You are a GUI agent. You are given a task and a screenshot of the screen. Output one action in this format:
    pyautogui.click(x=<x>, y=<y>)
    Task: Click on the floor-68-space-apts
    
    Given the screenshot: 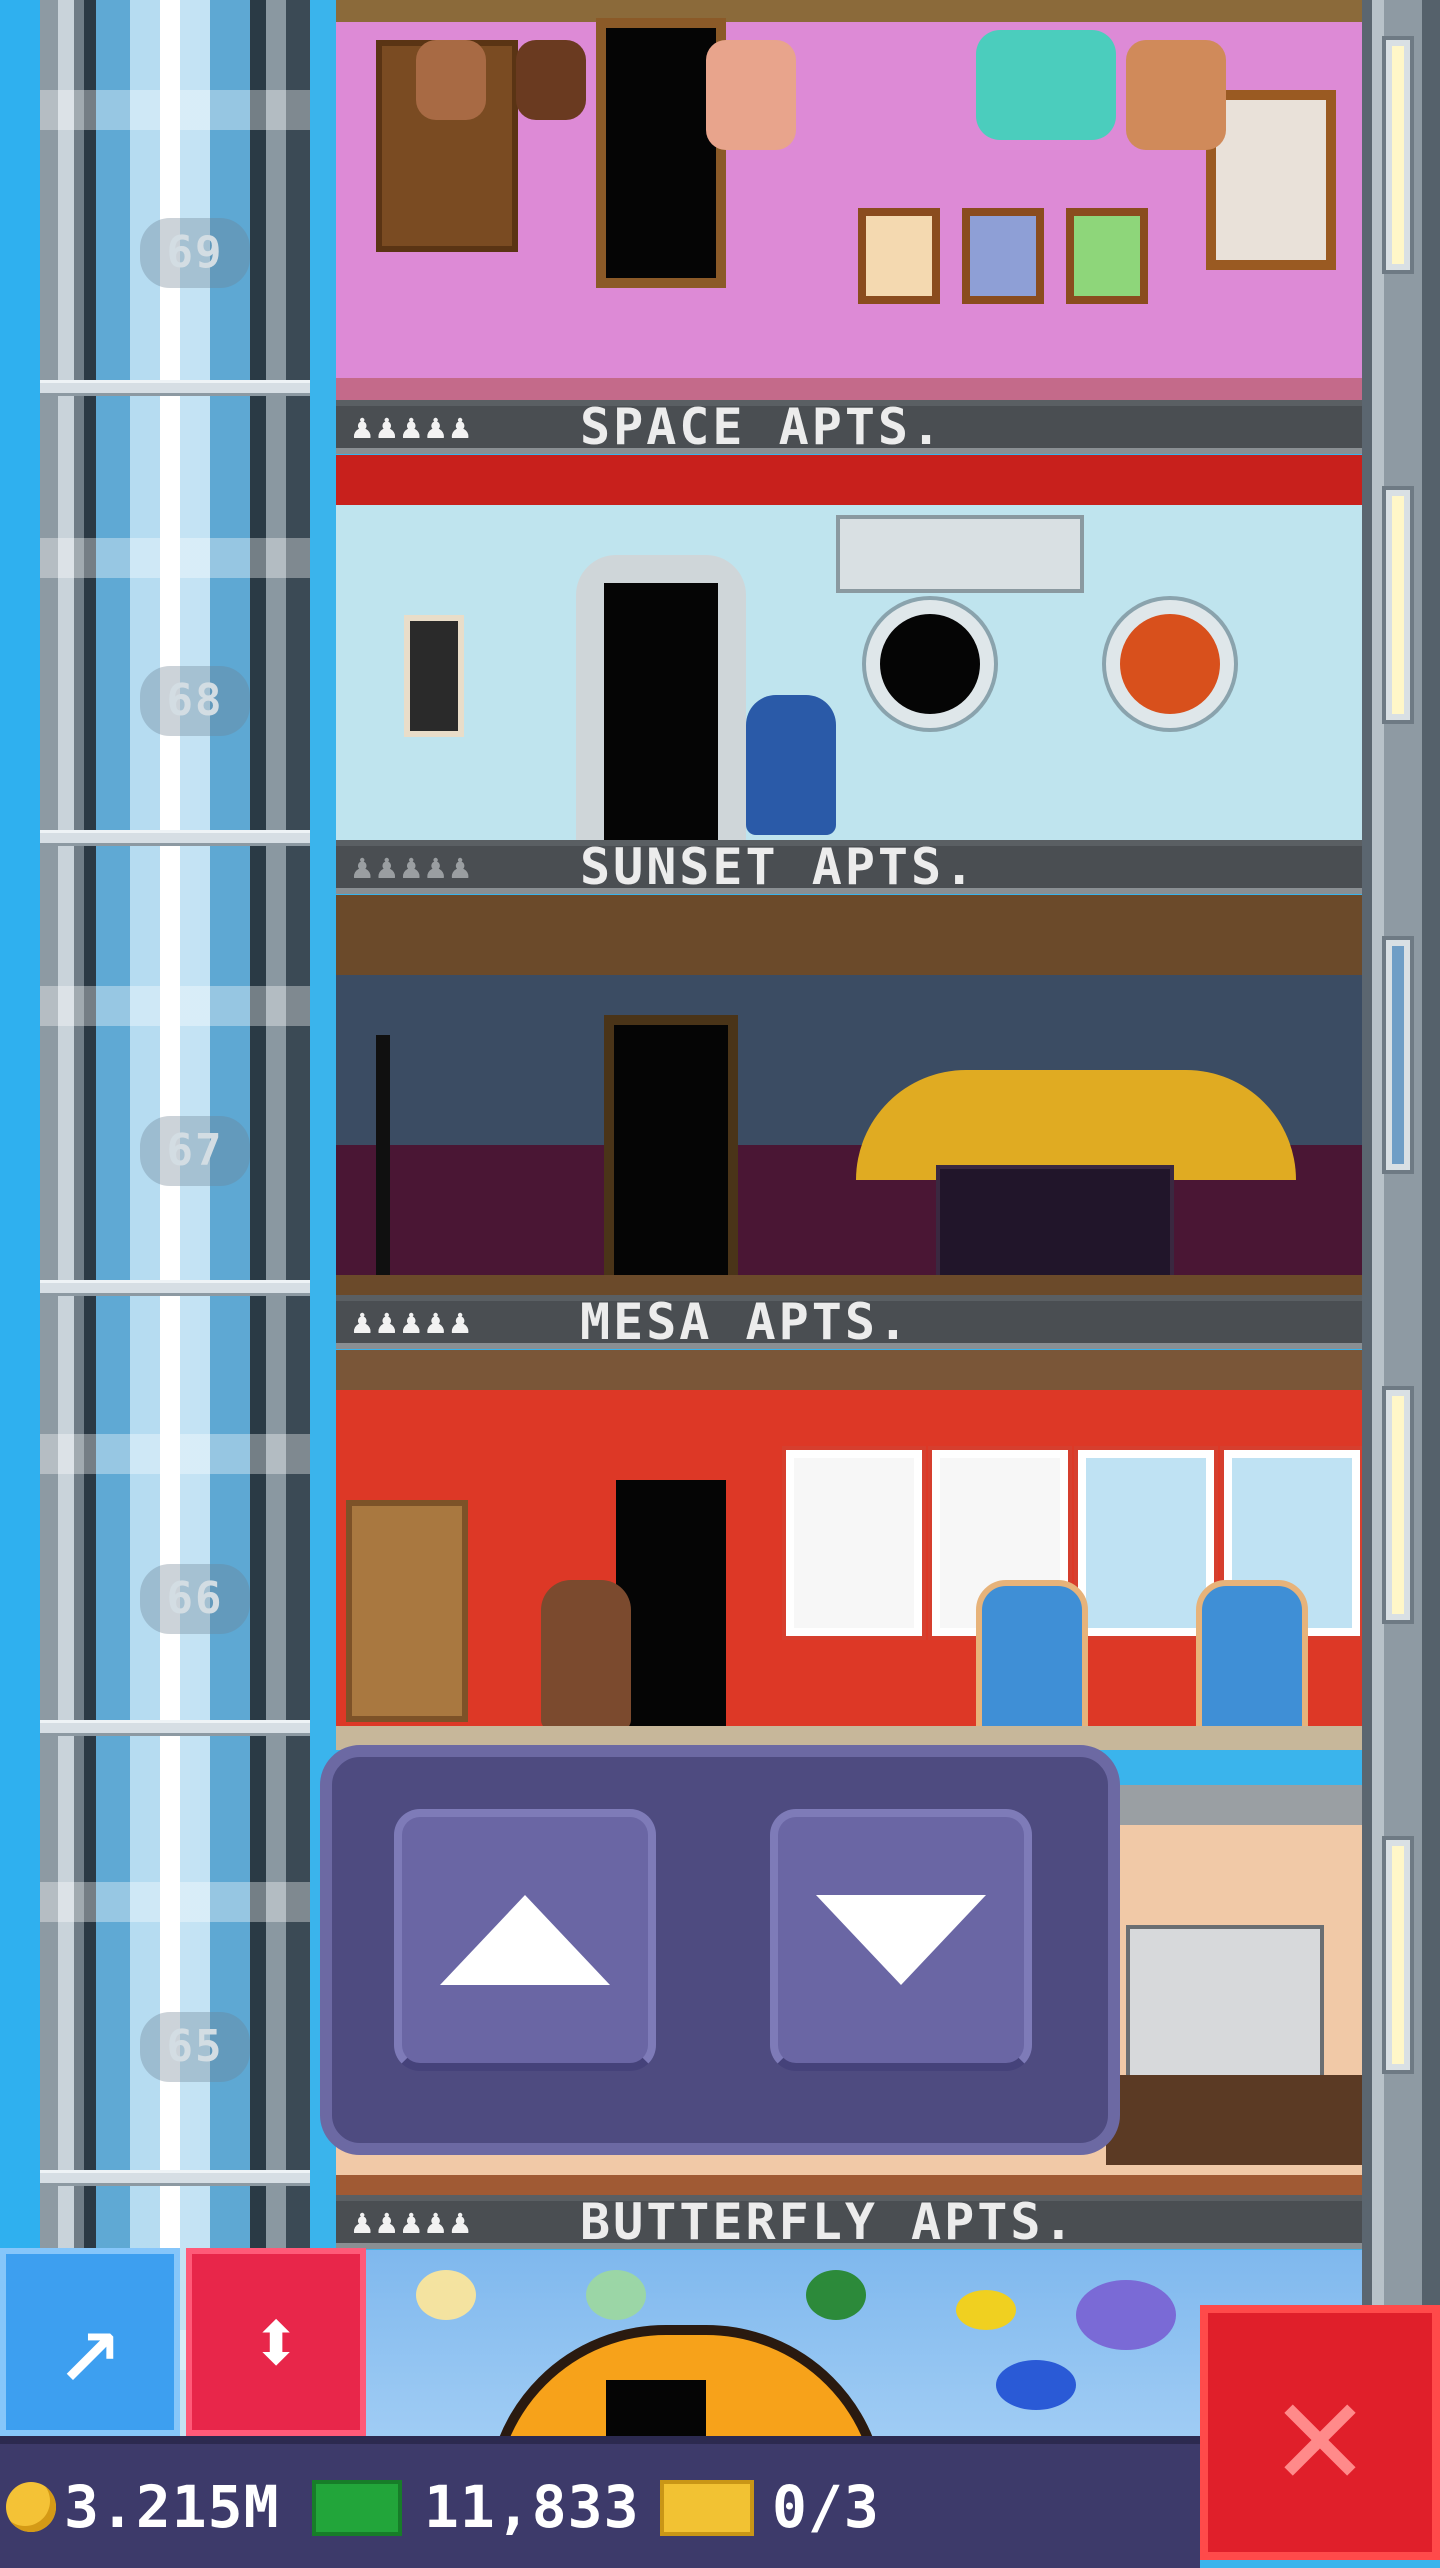 What is the action you would take?
    pyautogui.click(x=849, y=647)
    